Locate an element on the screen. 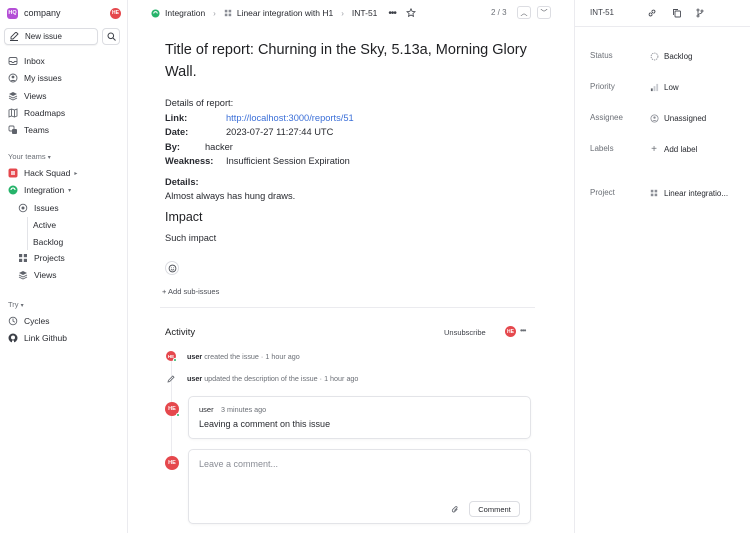 The image size is (750, 533). priority-selector: Low is located at coordinates (664, 87).